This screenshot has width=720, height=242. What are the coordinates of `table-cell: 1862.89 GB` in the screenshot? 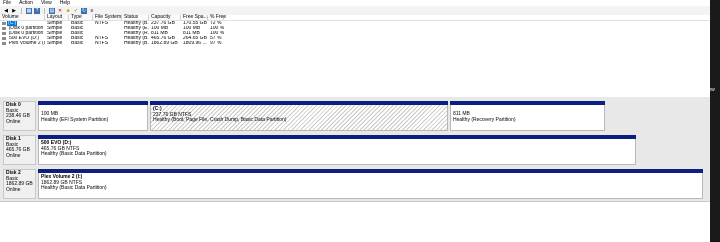 It's located at (164, 43).